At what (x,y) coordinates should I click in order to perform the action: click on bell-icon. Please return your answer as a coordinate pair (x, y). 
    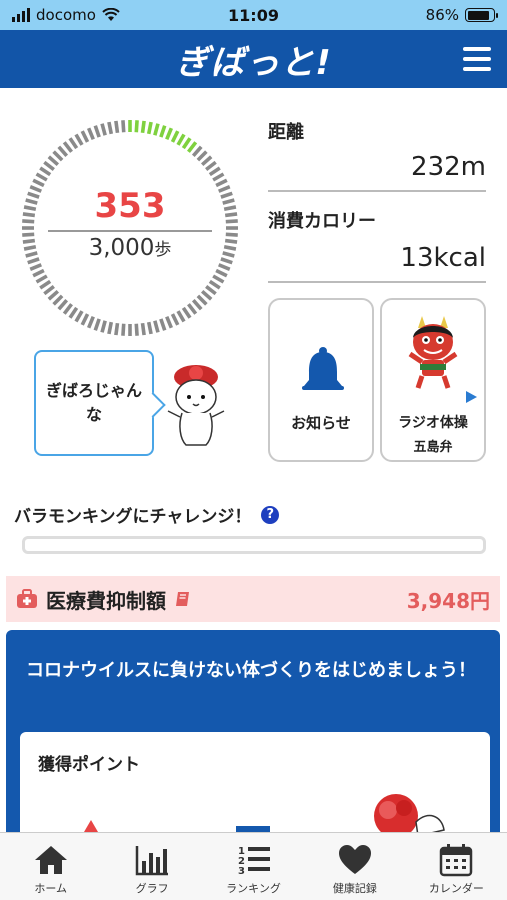
    Looking at the image, I should click on (323, 368).